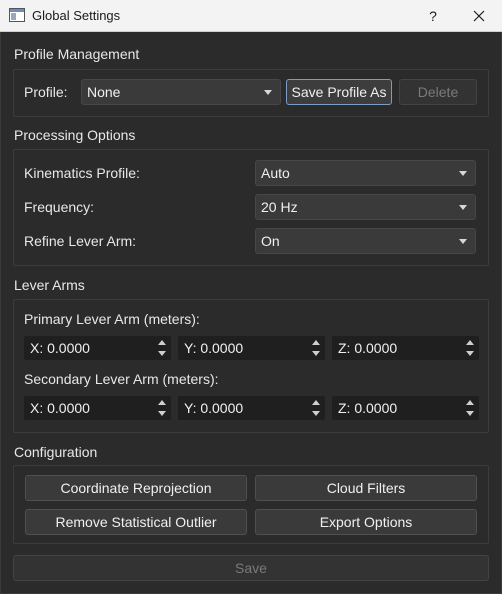 This screenshot has height=594, width=502. Describe the element at coordinates (181, 92) in the screenshot. I see `profile-select: None` at that location.